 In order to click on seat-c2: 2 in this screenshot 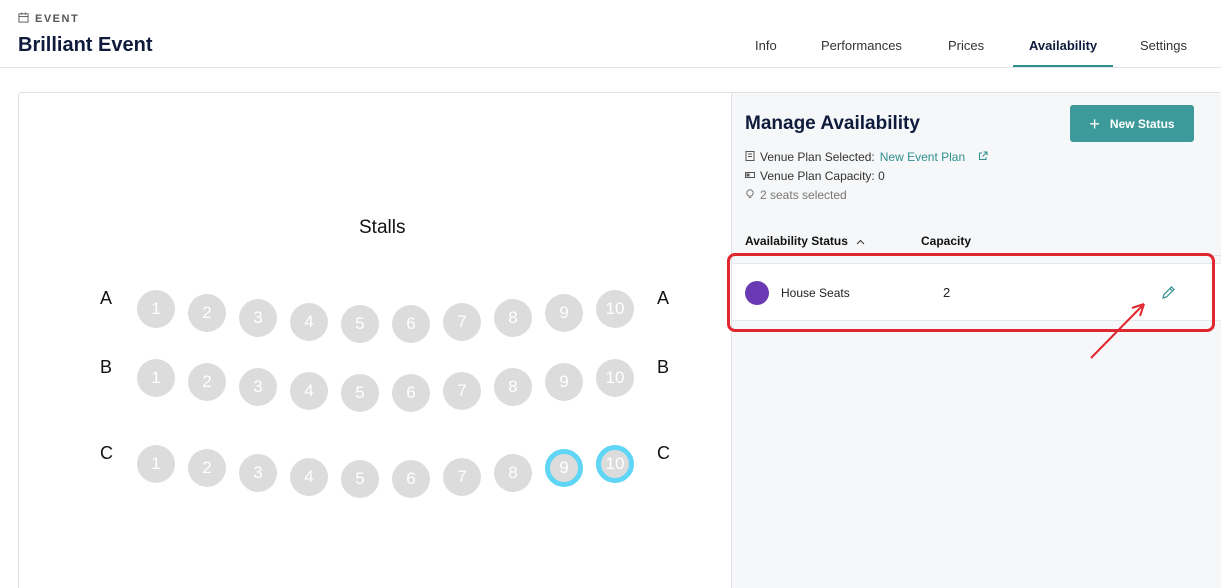, I will do `click(207, 468)`.